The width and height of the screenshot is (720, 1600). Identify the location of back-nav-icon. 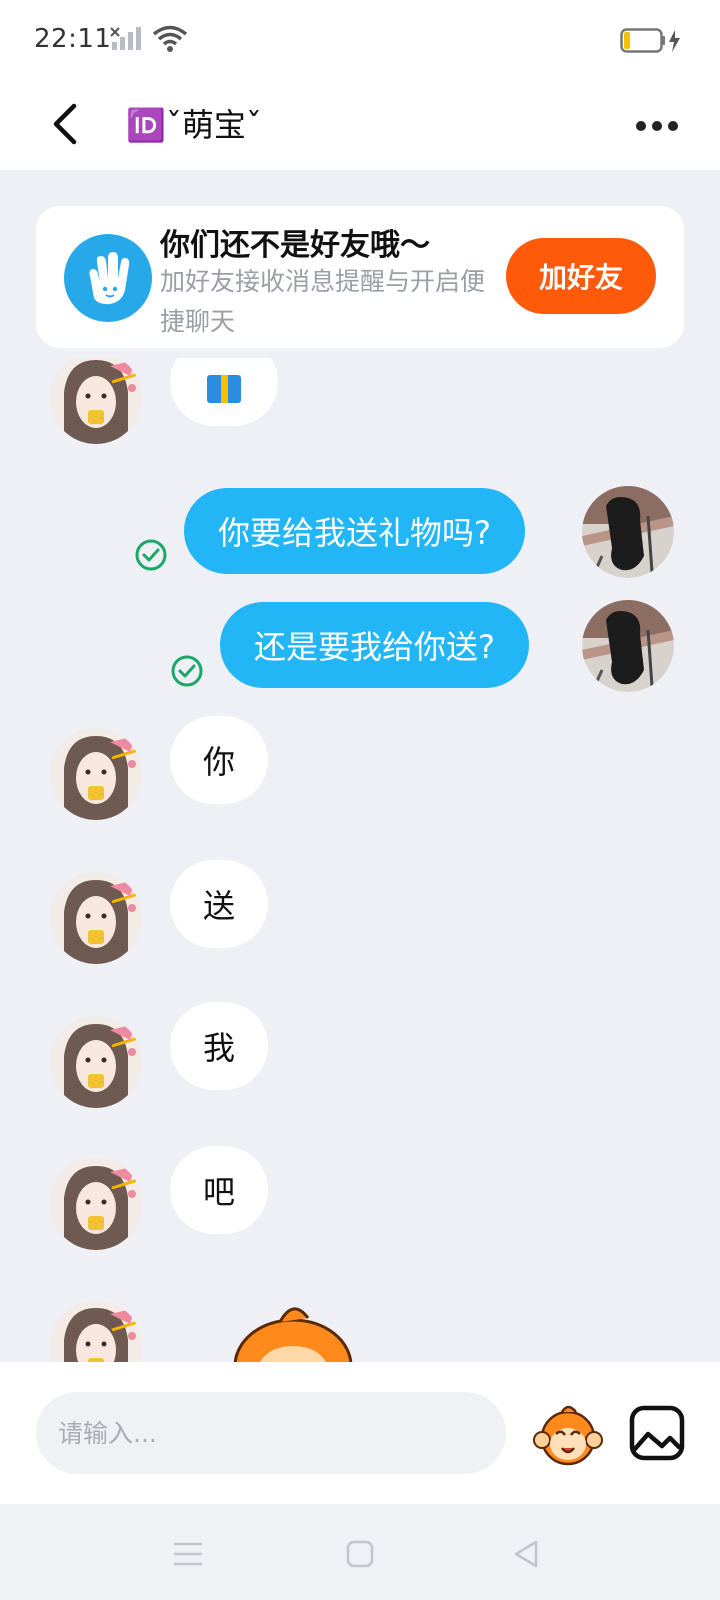
(526, 1554).